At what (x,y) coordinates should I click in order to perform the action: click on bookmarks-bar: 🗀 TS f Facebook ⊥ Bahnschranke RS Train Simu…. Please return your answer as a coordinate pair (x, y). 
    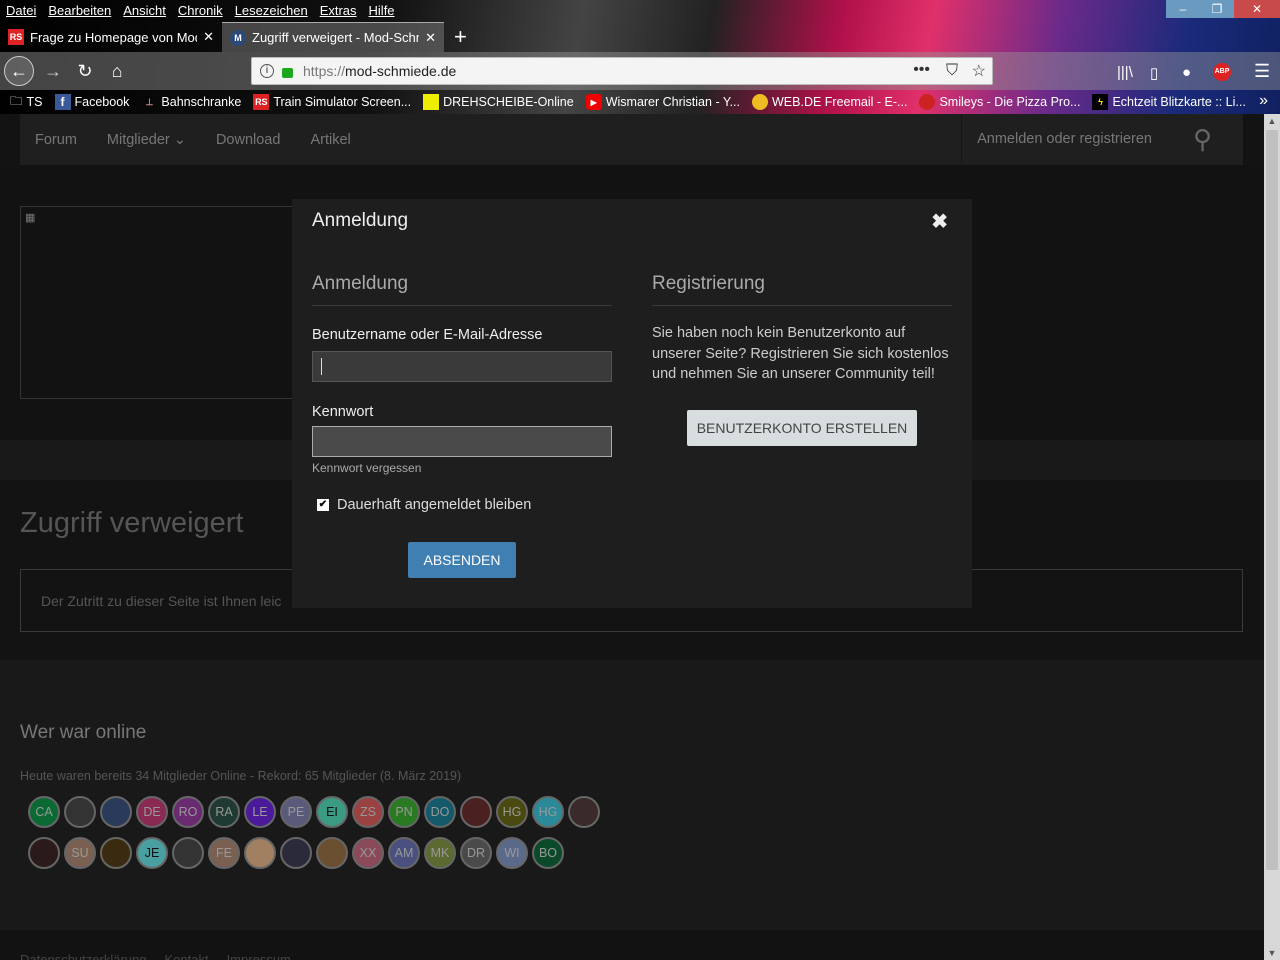
    Looking at the image, I should click on (623, 102).